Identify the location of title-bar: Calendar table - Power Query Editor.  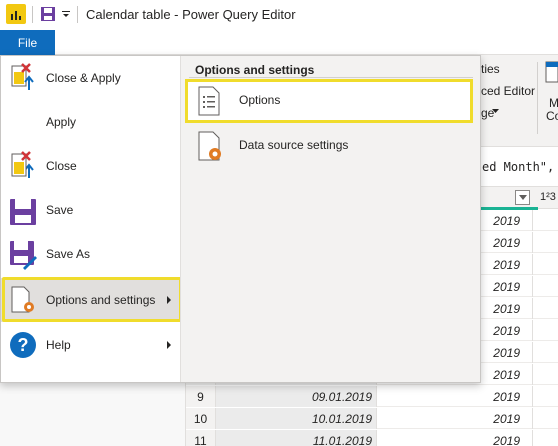
(279, 15).